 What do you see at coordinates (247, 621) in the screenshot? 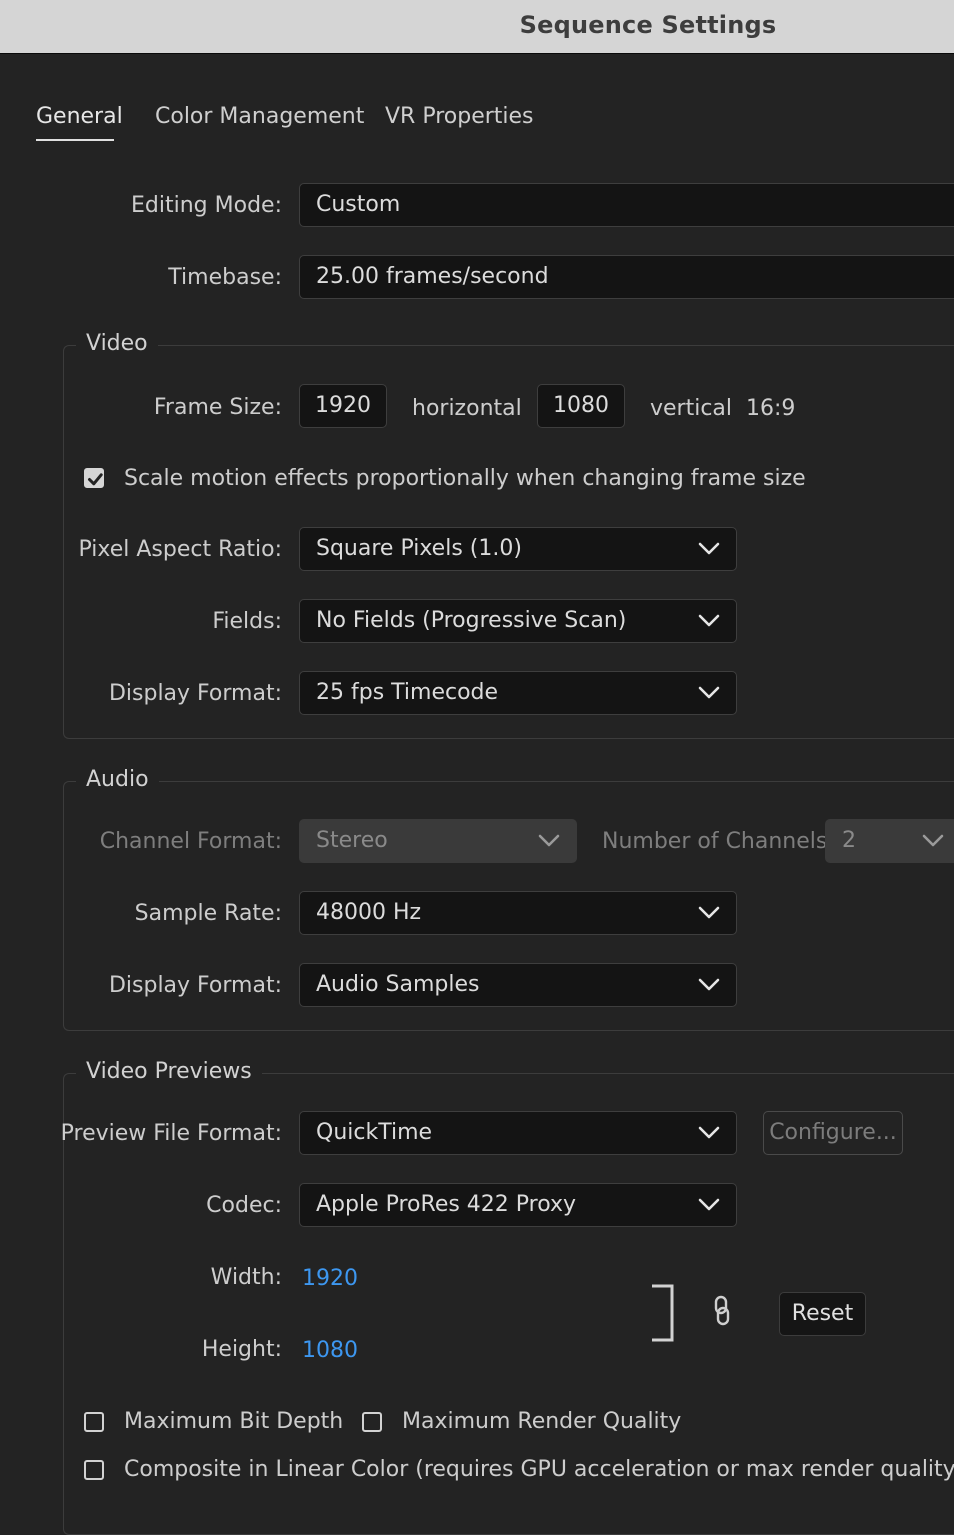
I see `fields-label: Fields:` at bounding box center [247, 621].